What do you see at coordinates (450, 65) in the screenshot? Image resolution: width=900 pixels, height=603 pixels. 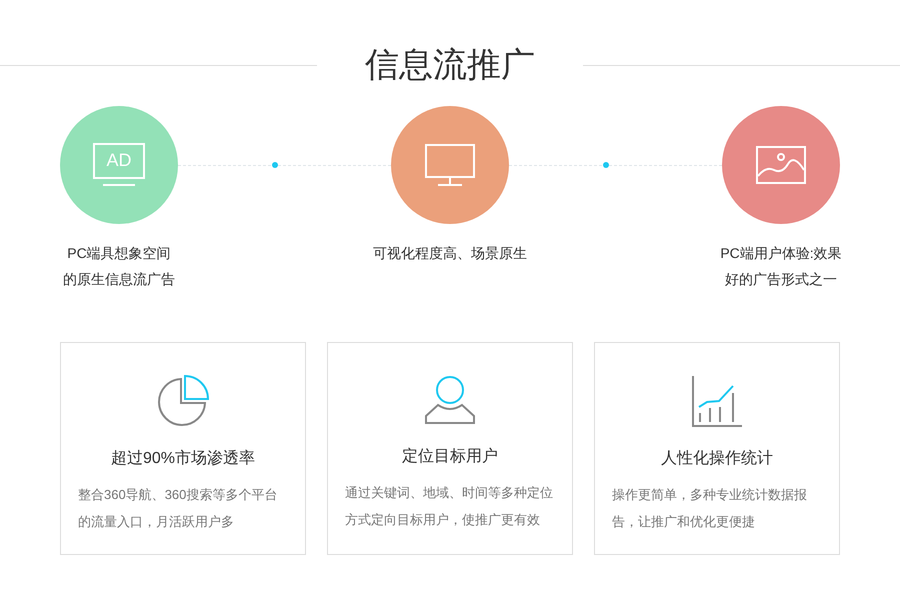 I see `page-title: 信息流推广` at bounding box center [450, 65].